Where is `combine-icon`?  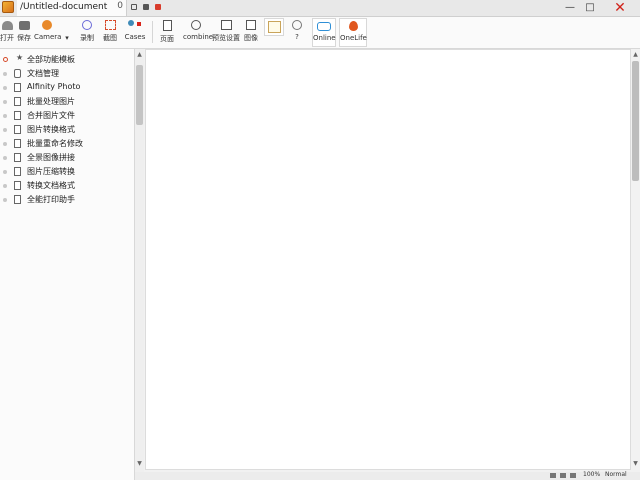
combine-icon is located at coordinates (196, 25).